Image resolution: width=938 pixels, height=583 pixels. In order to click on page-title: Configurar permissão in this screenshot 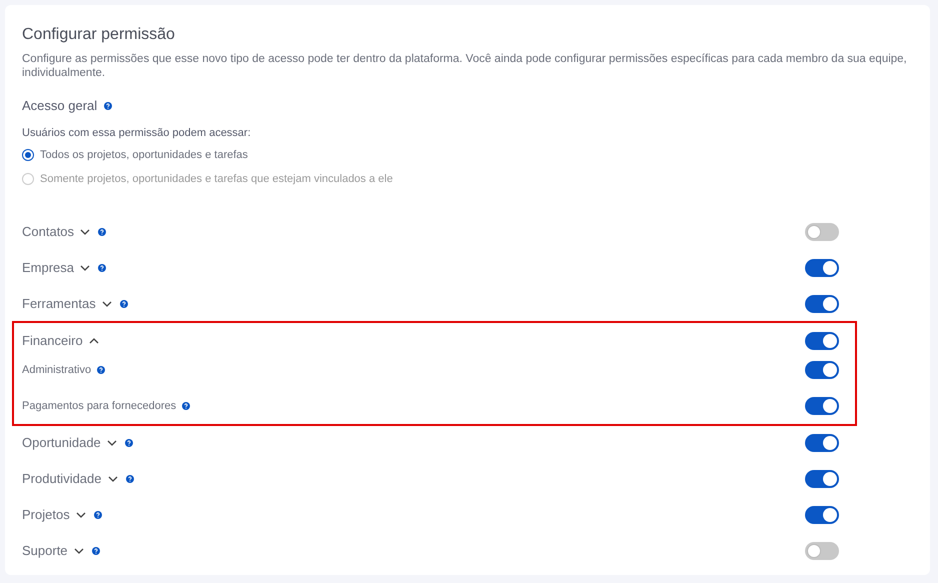, I will do `click(99, 35)`.